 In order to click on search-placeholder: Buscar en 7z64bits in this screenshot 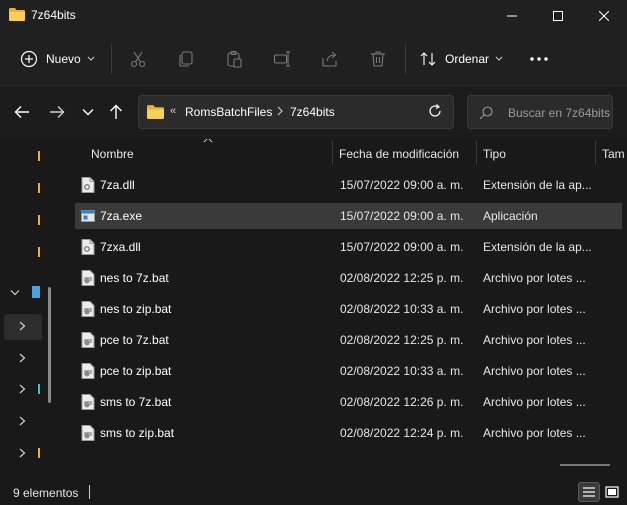, I will do `click(559, 113)`.